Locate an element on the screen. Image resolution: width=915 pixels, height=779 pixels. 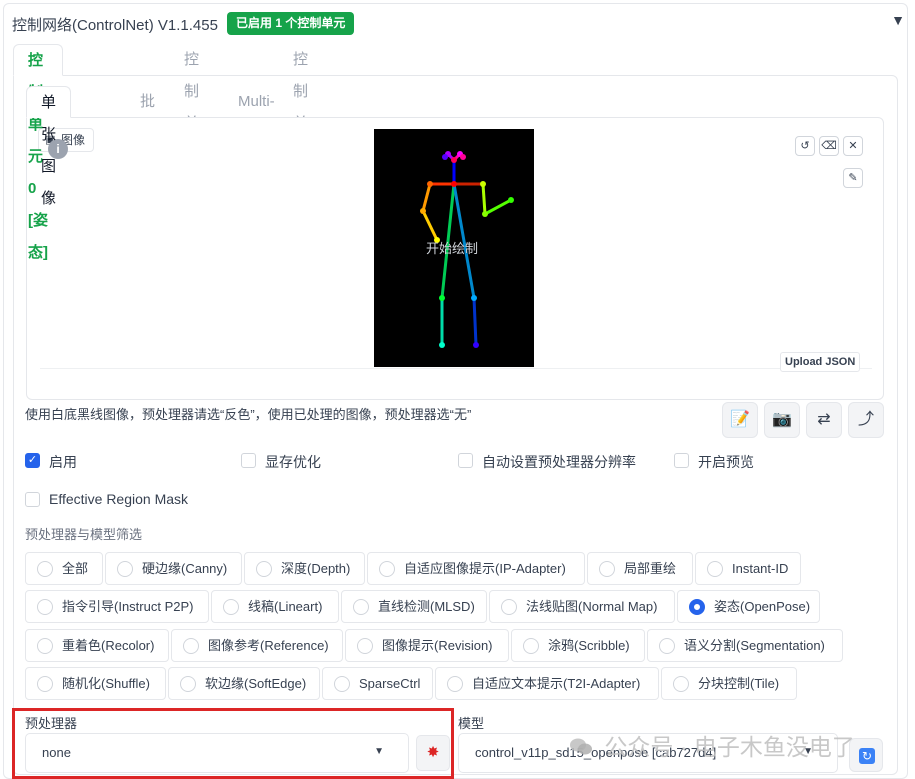
edit-icon: 📝 is located at coordinates (740, 420).